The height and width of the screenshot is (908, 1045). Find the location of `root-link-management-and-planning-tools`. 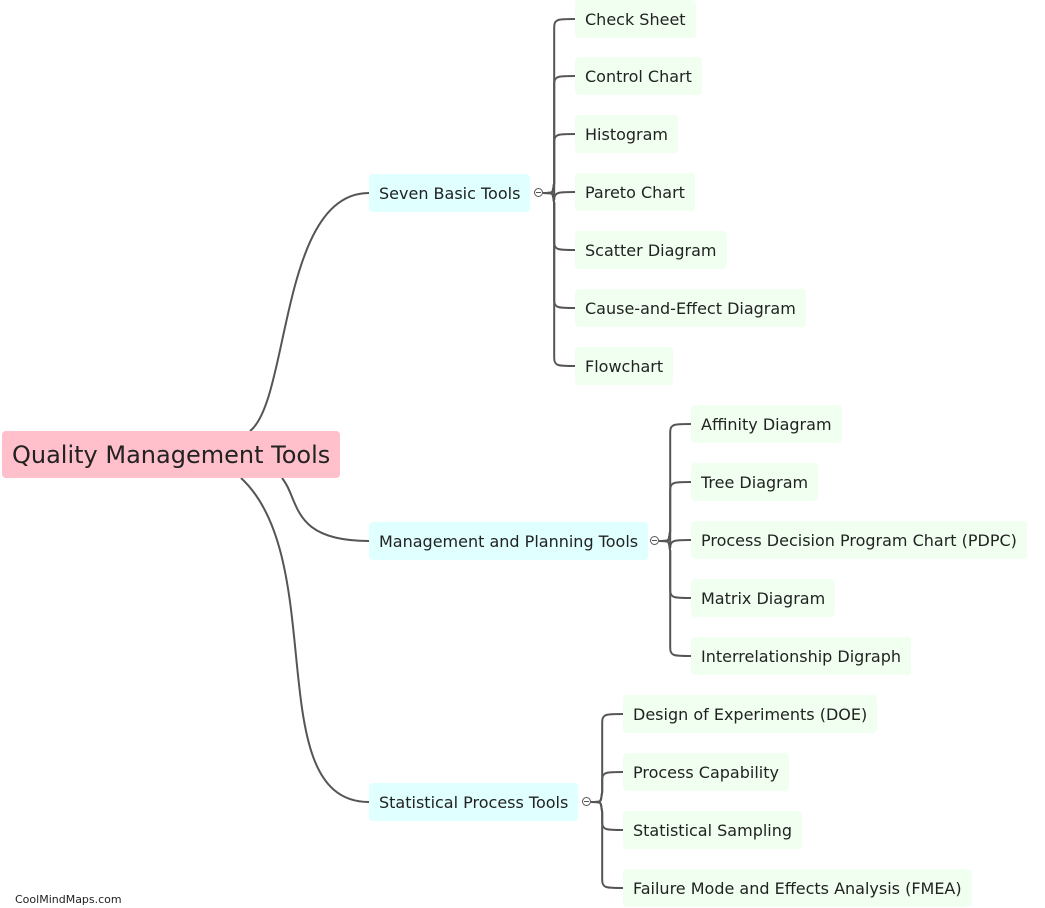

root-link-management-and-planning-tools is located at coordinates (325, 509).